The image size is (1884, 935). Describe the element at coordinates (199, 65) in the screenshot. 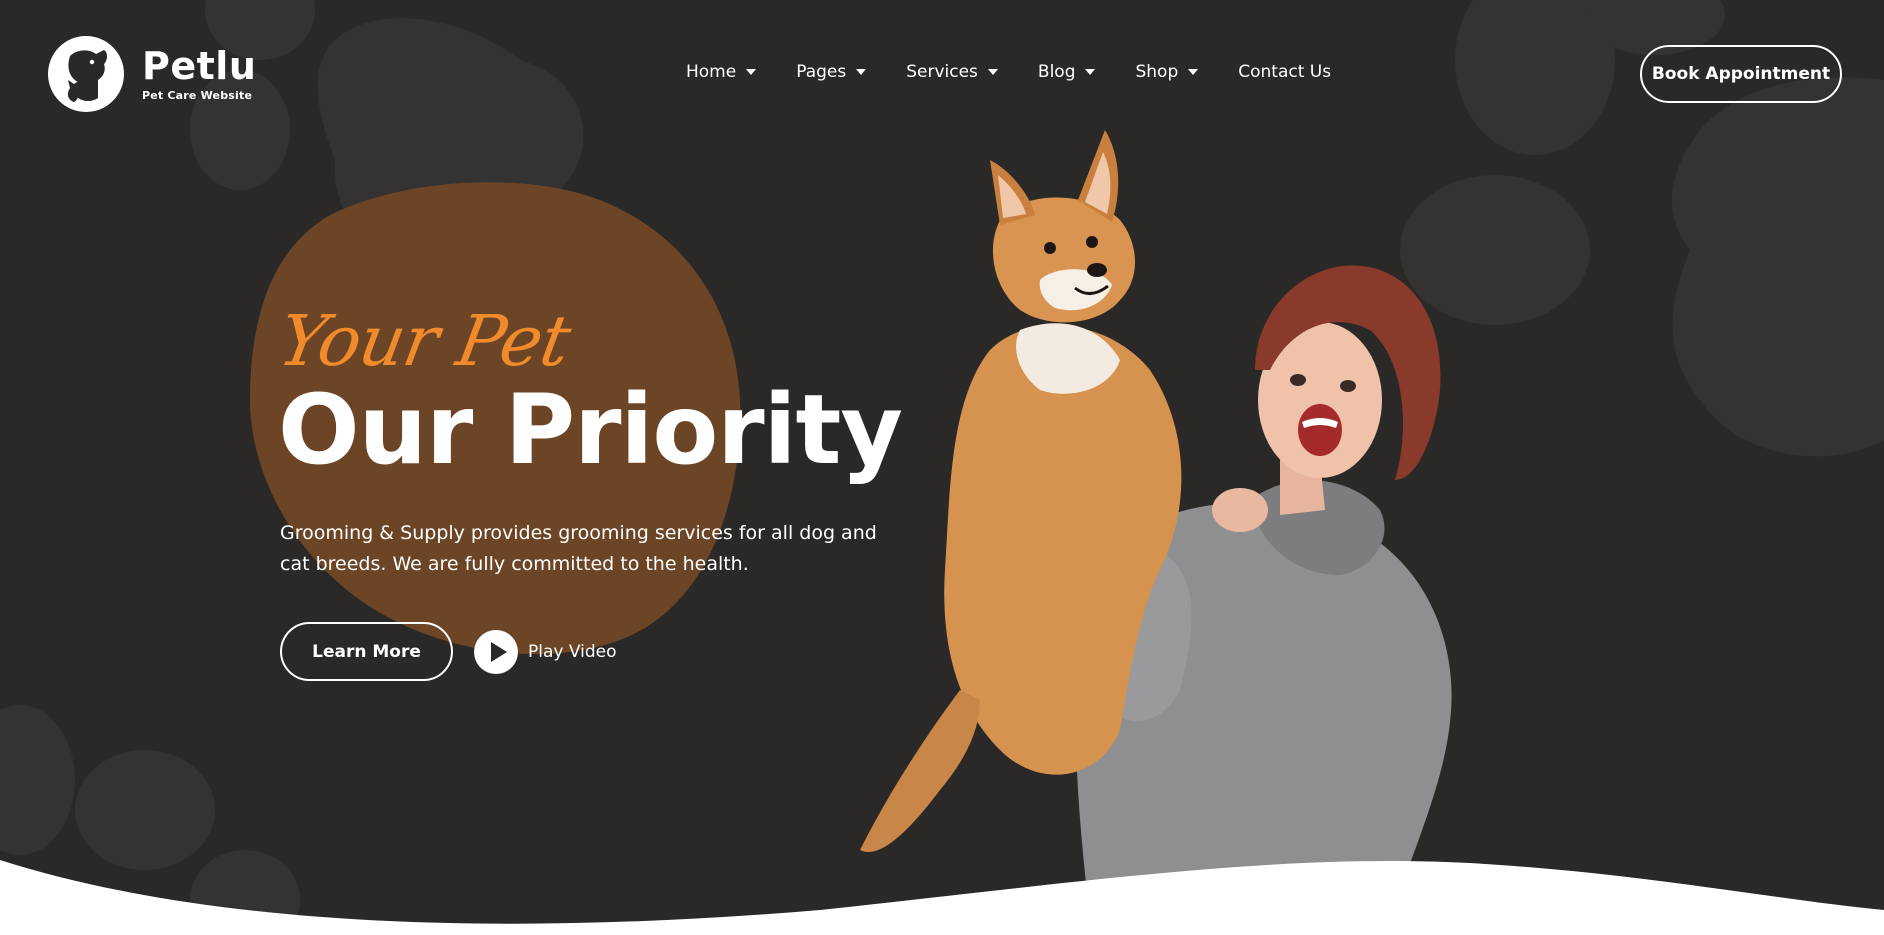

I see `brand-name: Petlu` at that location.